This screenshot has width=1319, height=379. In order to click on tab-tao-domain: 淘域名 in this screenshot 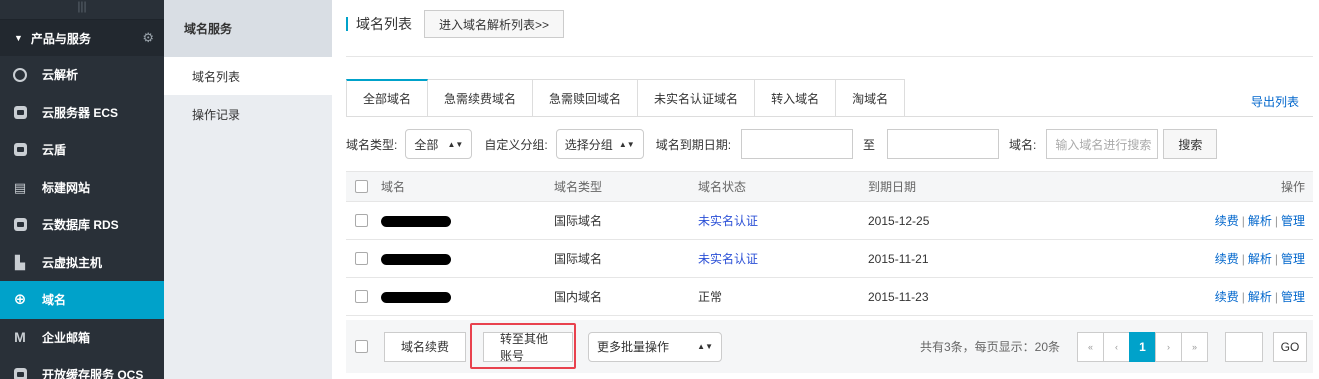, I will do `click(871, 98)`.